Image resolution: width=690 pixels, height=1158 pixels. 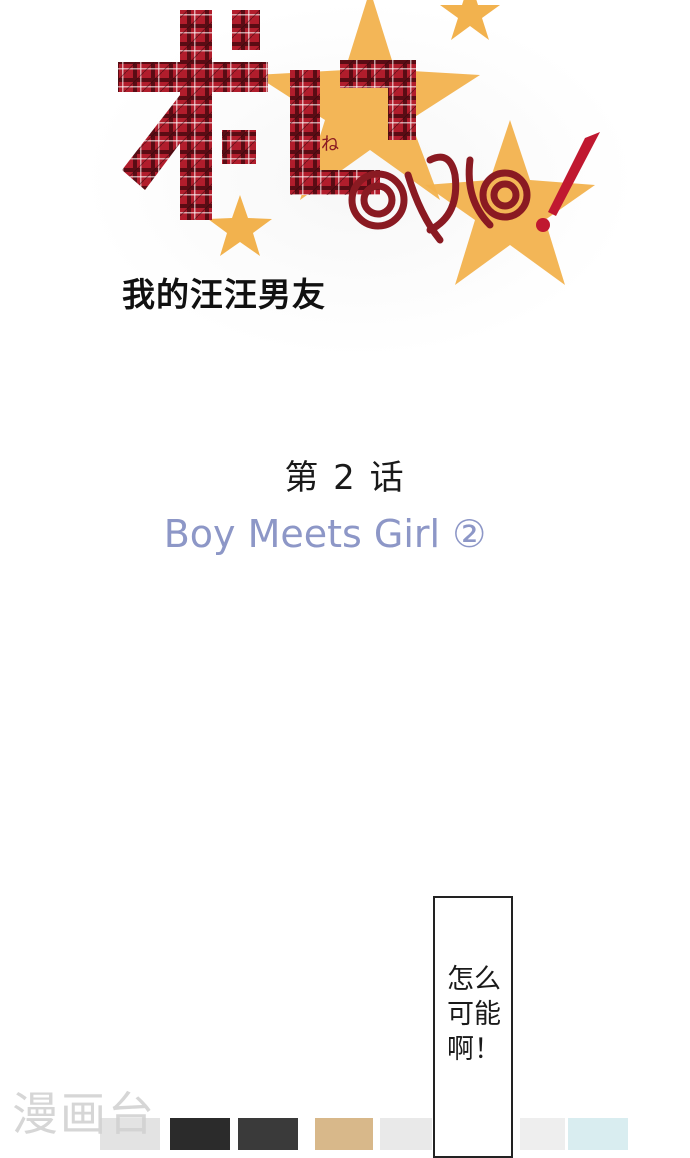 I want to click on speech-bubble: 怎么 可能 啊！, so click(x=473, y=1027).